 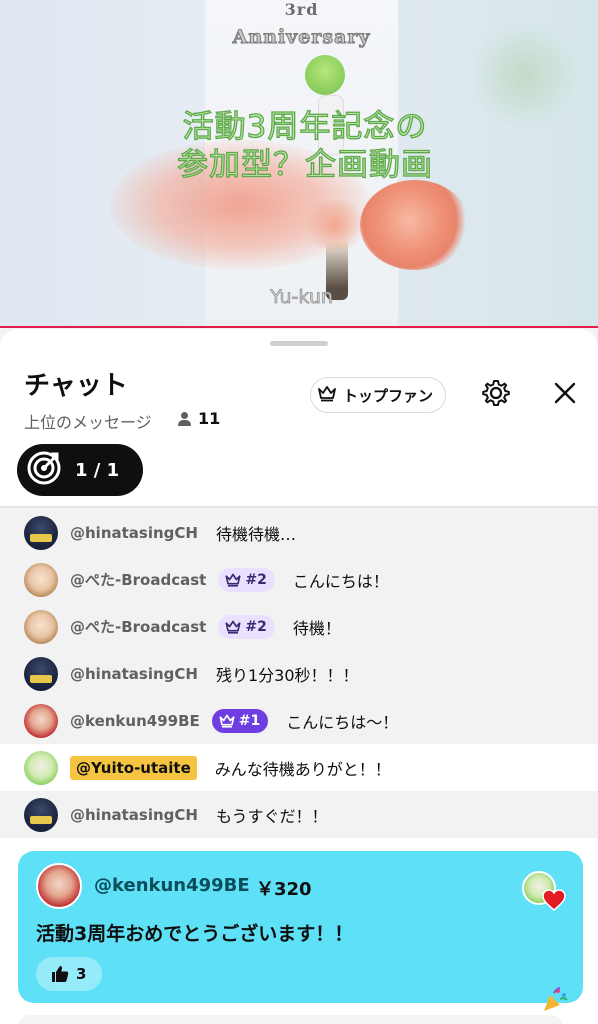 I want to click on super-chat-author: @kenkun499BE, so click(x=172, y=885).